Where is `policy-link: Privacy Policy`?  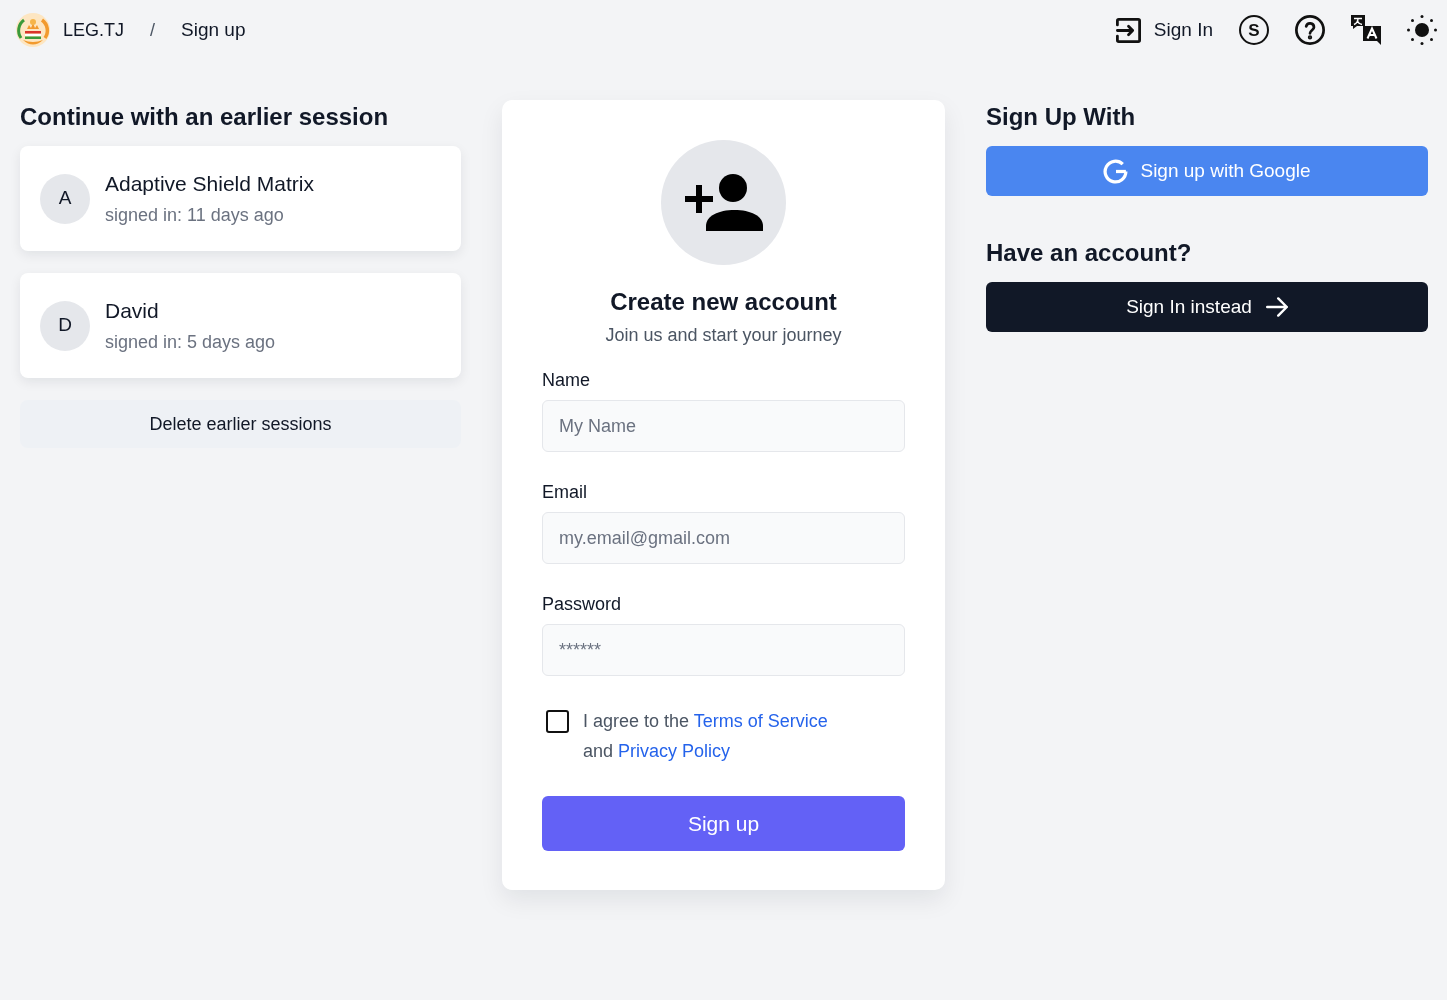 policy-link: Privacy Policy is located at coordinates (674, 751).